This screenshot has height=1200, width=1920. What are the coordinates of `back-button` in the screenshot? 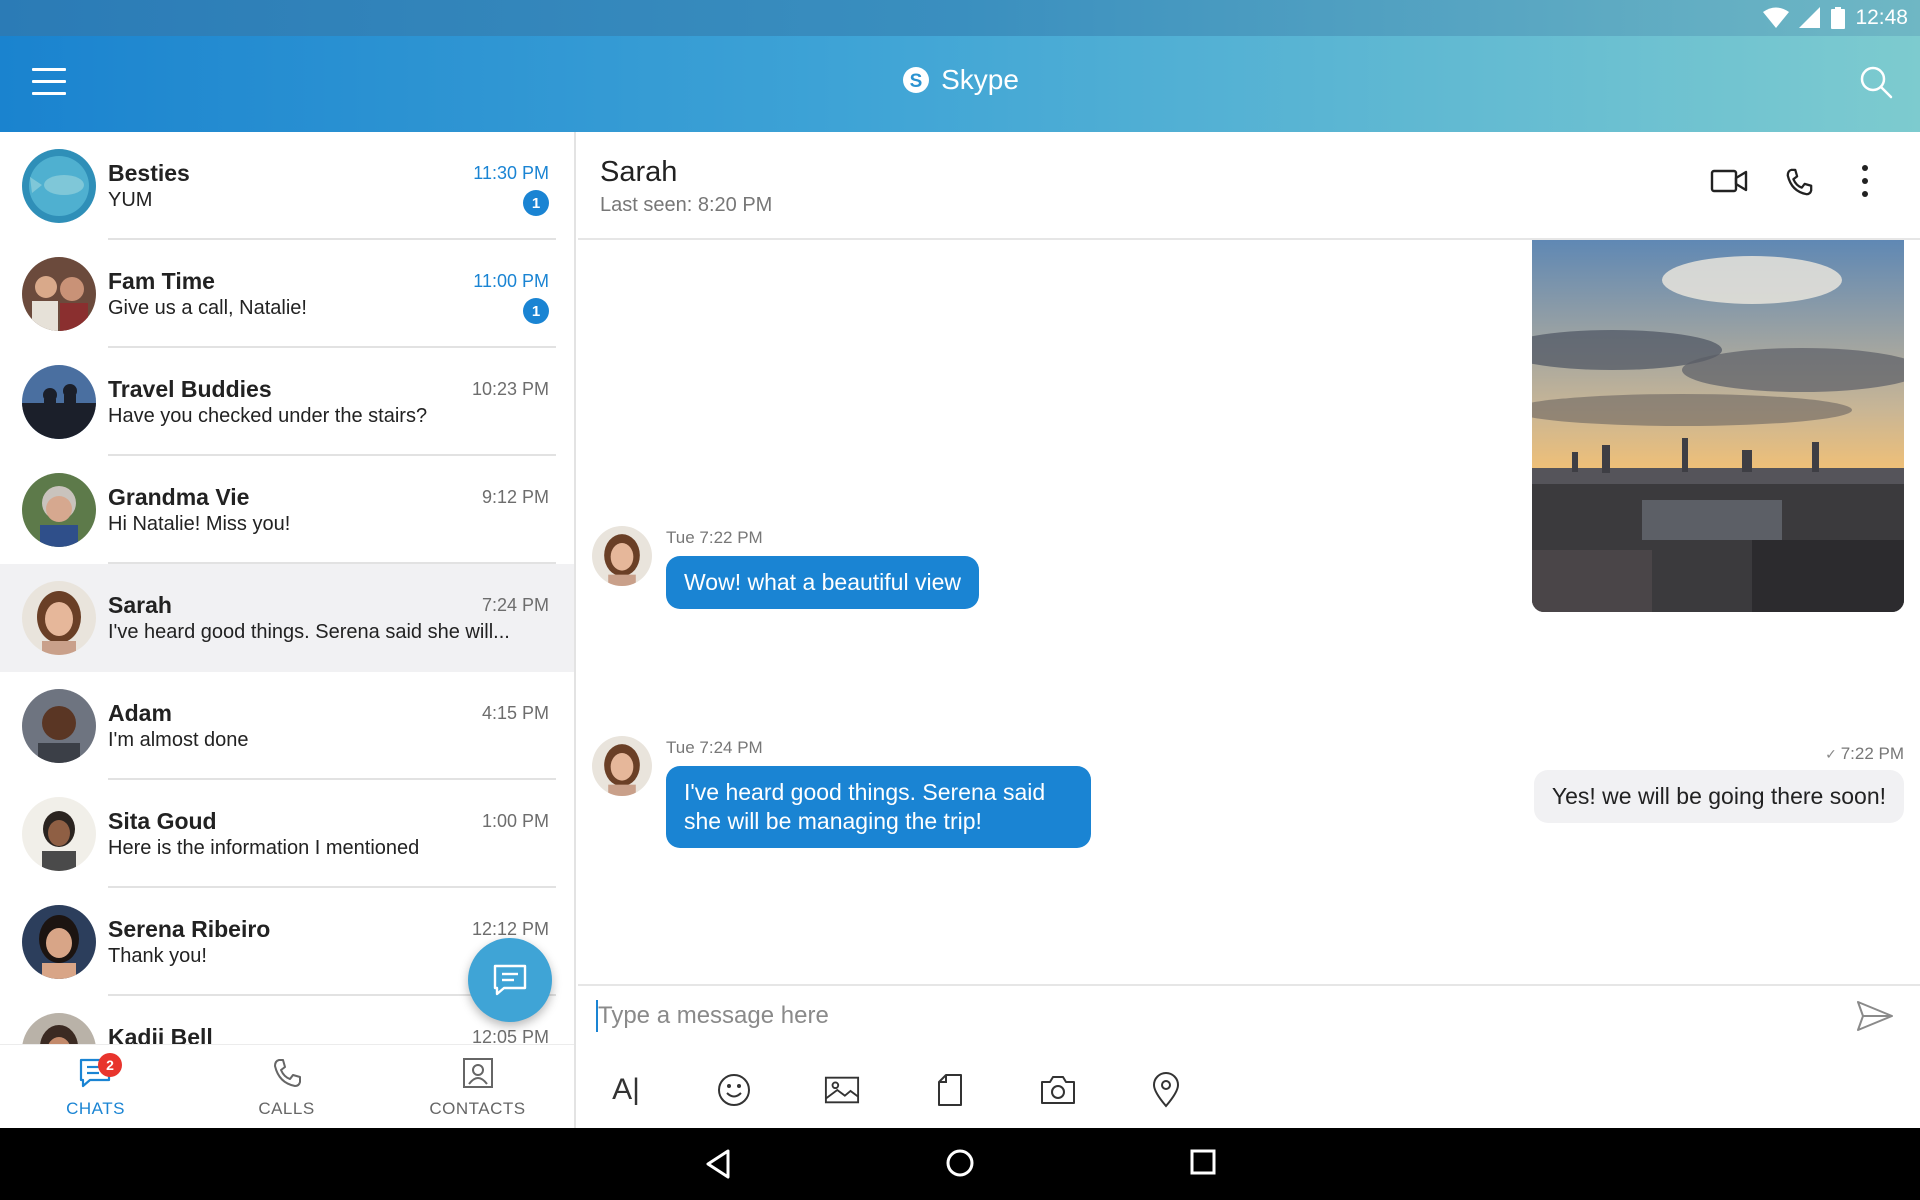 It's located at (718, 1166).